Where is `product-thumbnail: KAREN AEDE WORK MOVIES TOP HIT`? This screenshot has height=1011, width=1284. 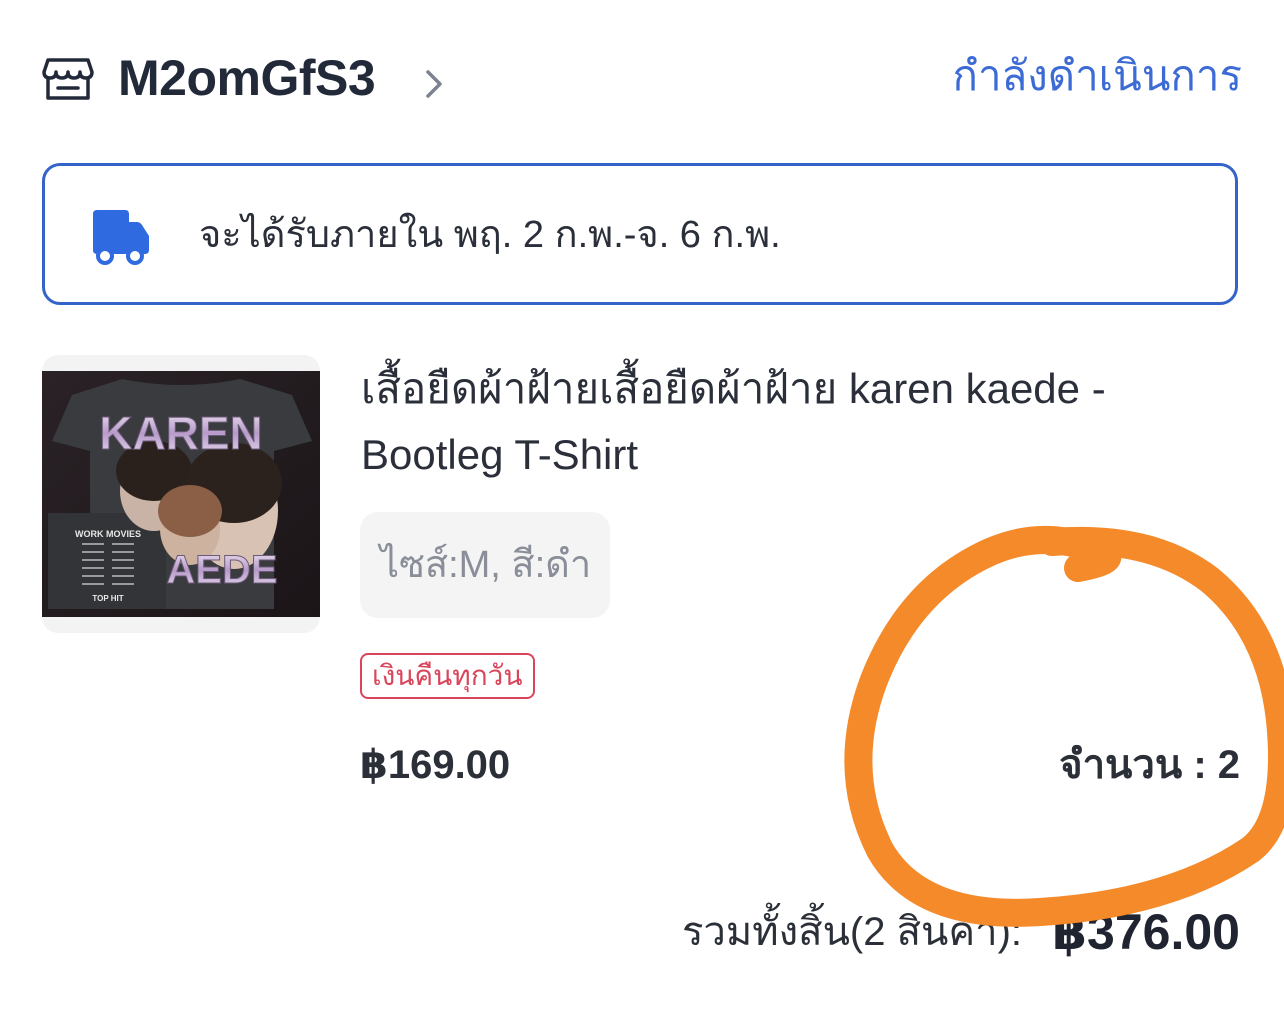 product-thumbnail: KAREN AEDE WORK MOVIES TOP HIT is located at coordinates (181, 494).